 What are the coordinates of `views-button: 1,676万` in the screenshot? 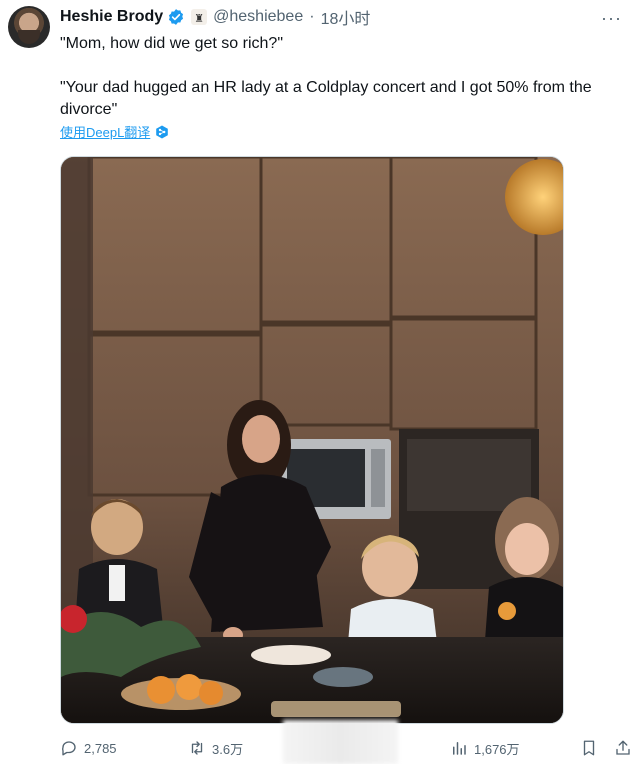 It's located at (485, 748).